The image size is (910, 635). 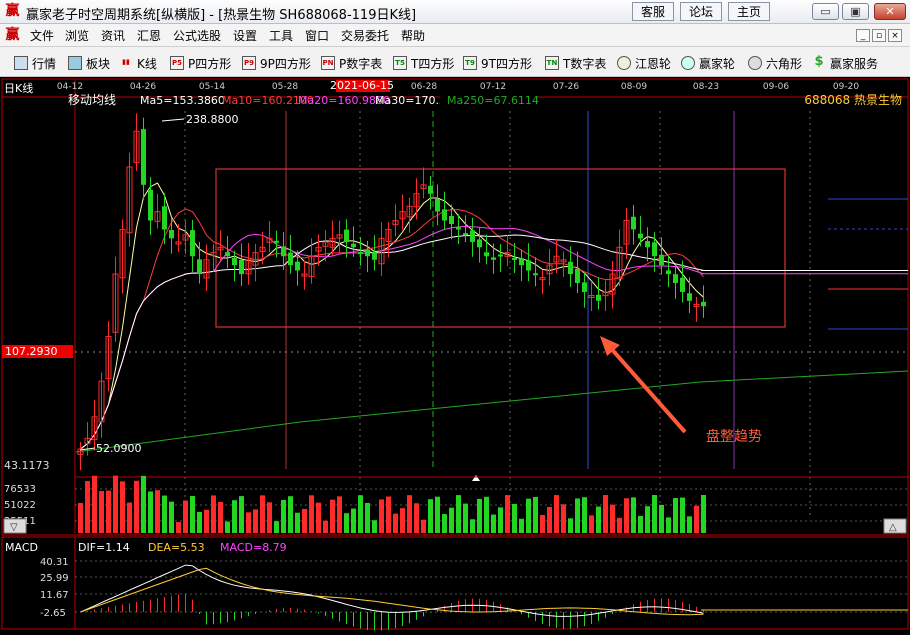 What do you see at coordinates (423, 63) in the screenshot?
I see `toolbar-t-square: T5 T四方形` at bounding box center [423, 63].